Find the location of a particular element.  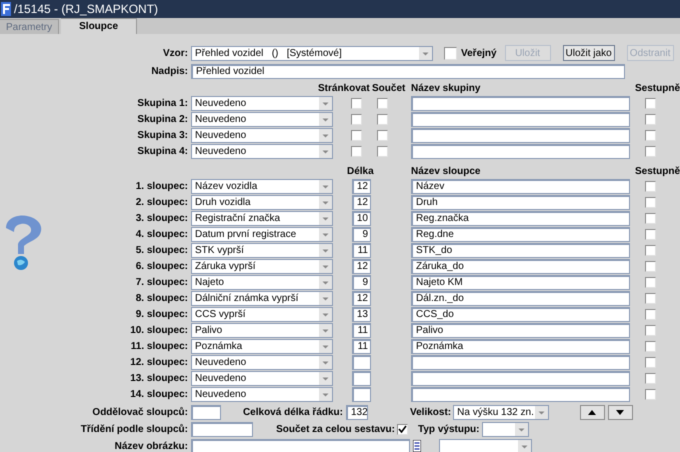

input-field: STK_do is located at coordinates (520, 250).